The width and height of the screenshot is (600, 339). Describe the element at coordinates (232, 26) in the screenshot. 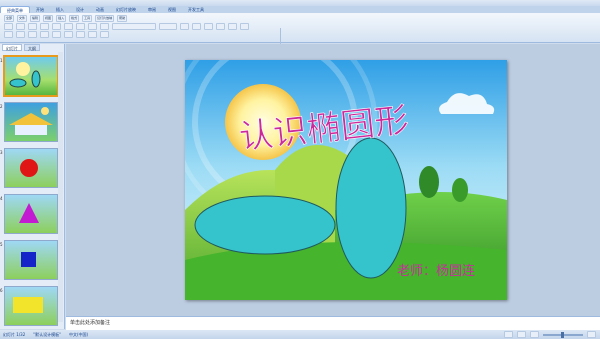

I see `align-center-icon` at that location.